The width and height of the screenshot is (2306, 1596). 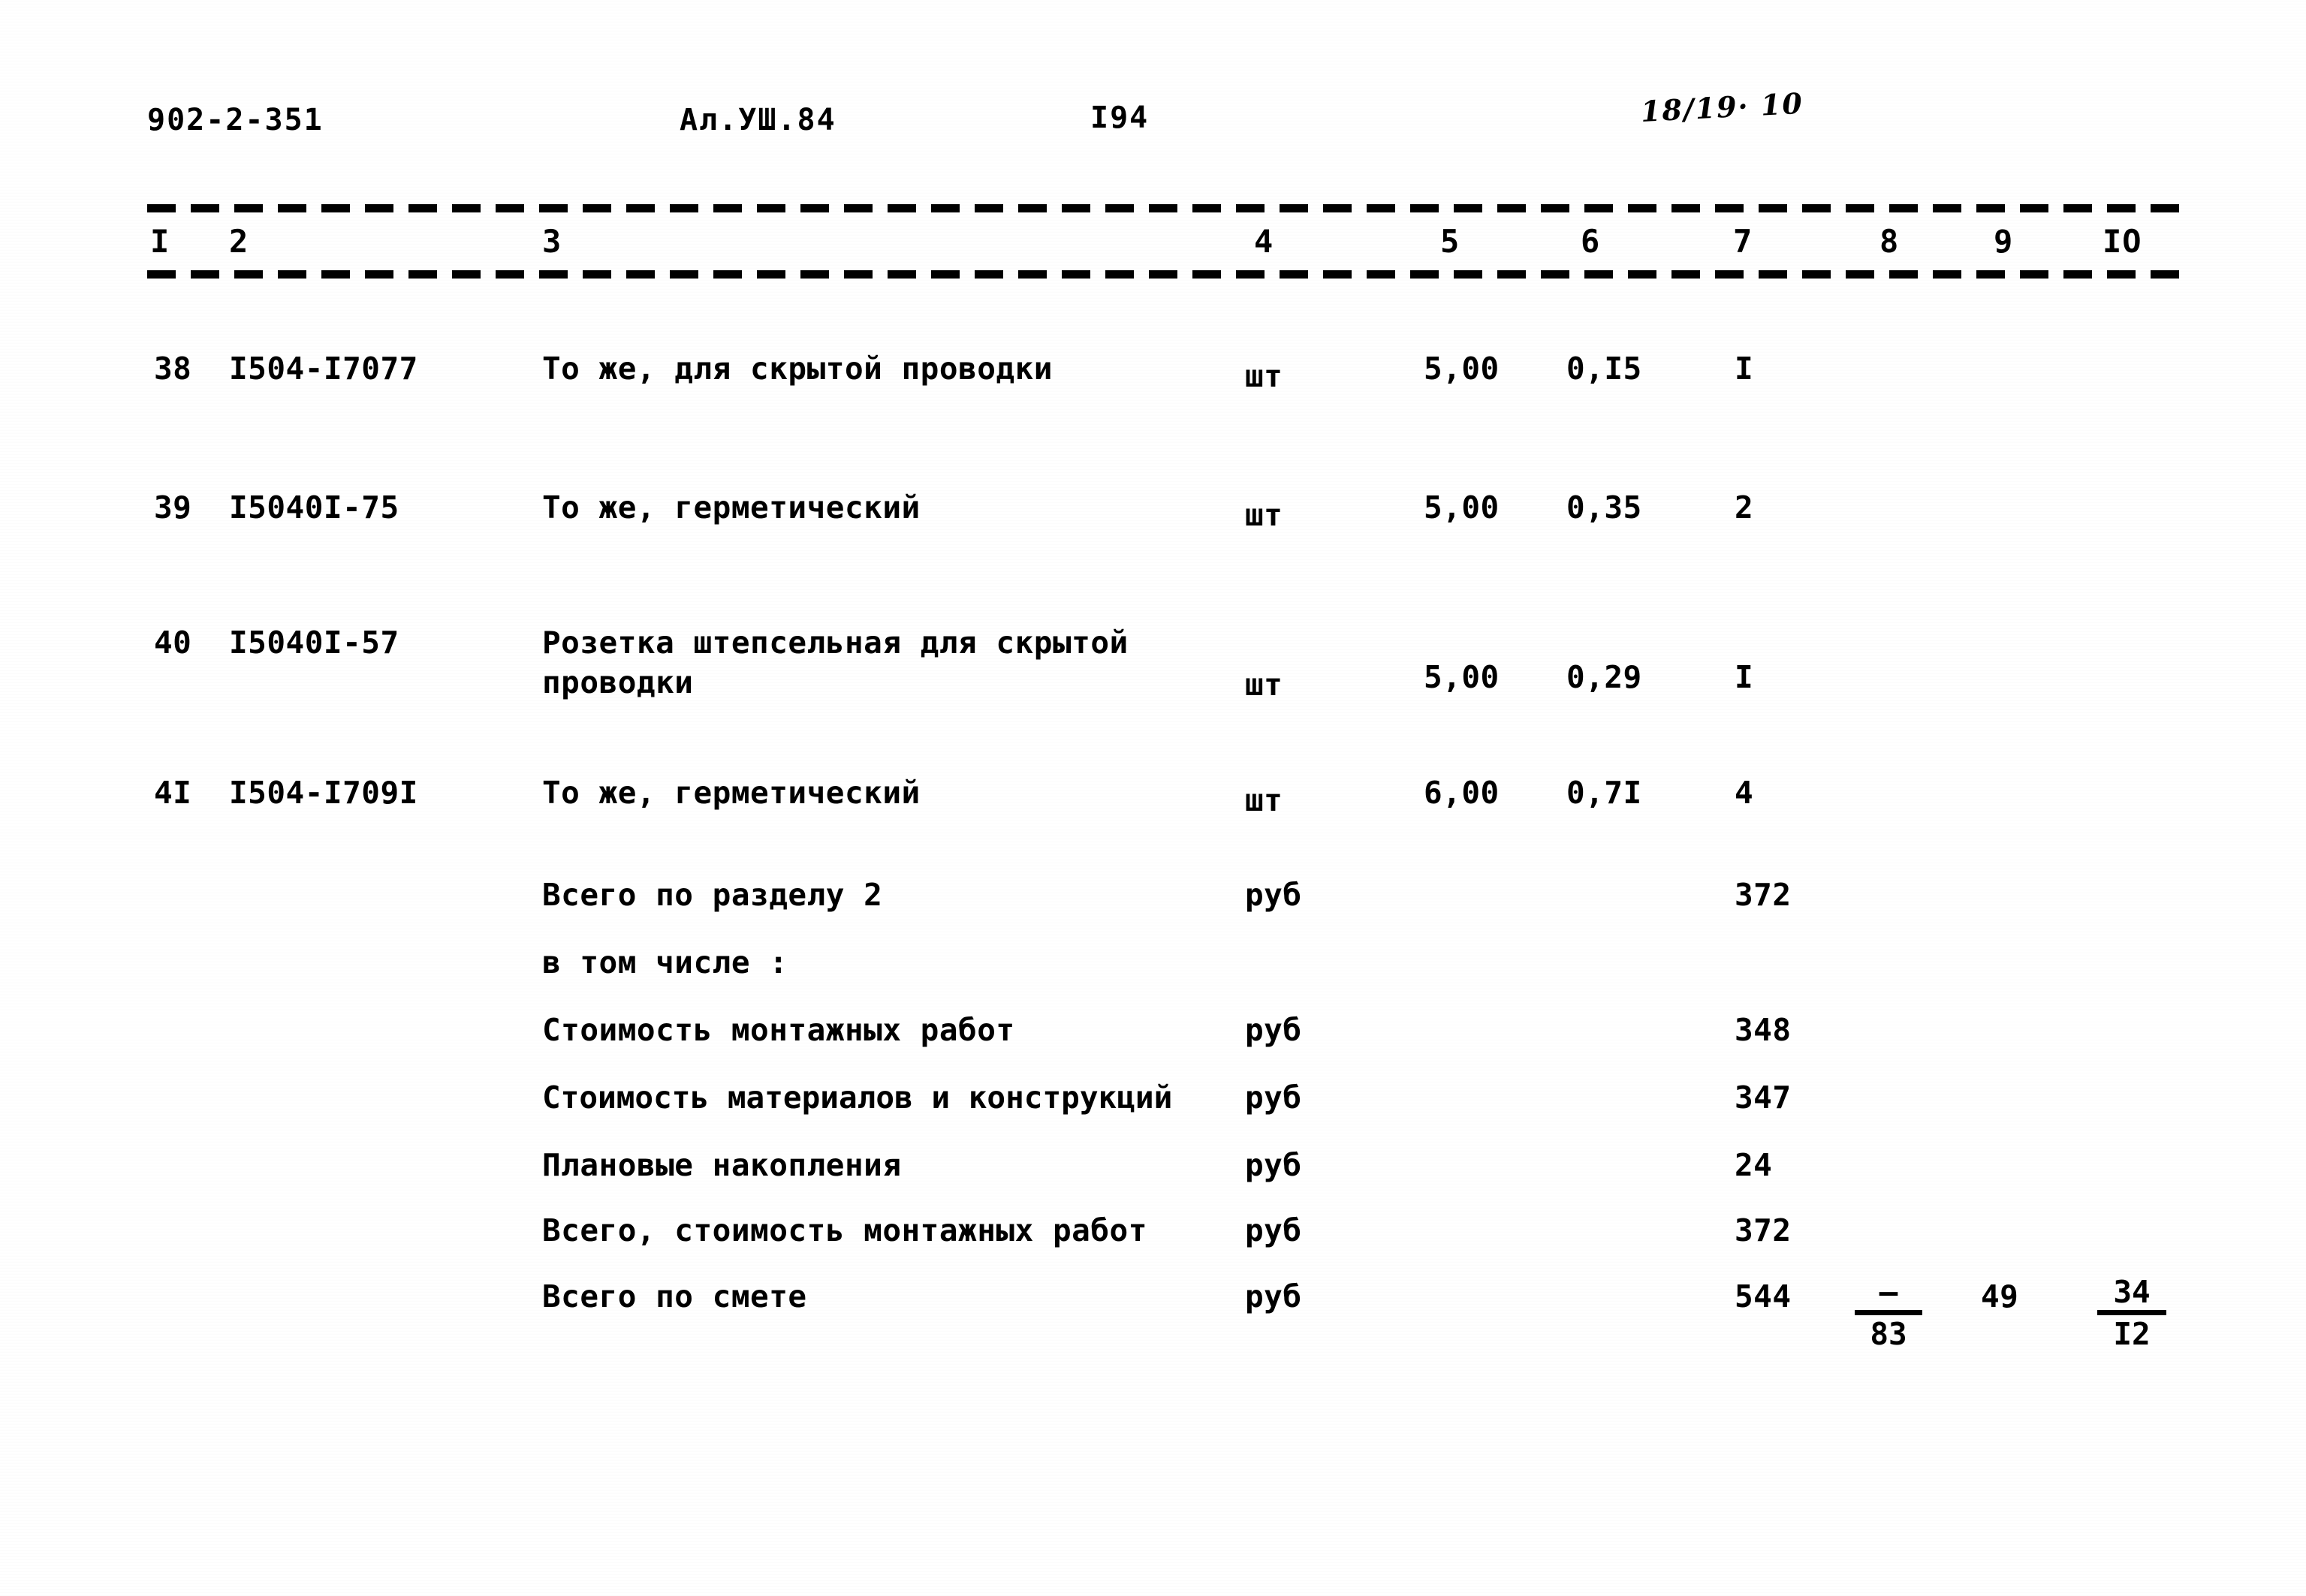 I want to click on summary-col7: 347, so click(x=1763, y=1098).